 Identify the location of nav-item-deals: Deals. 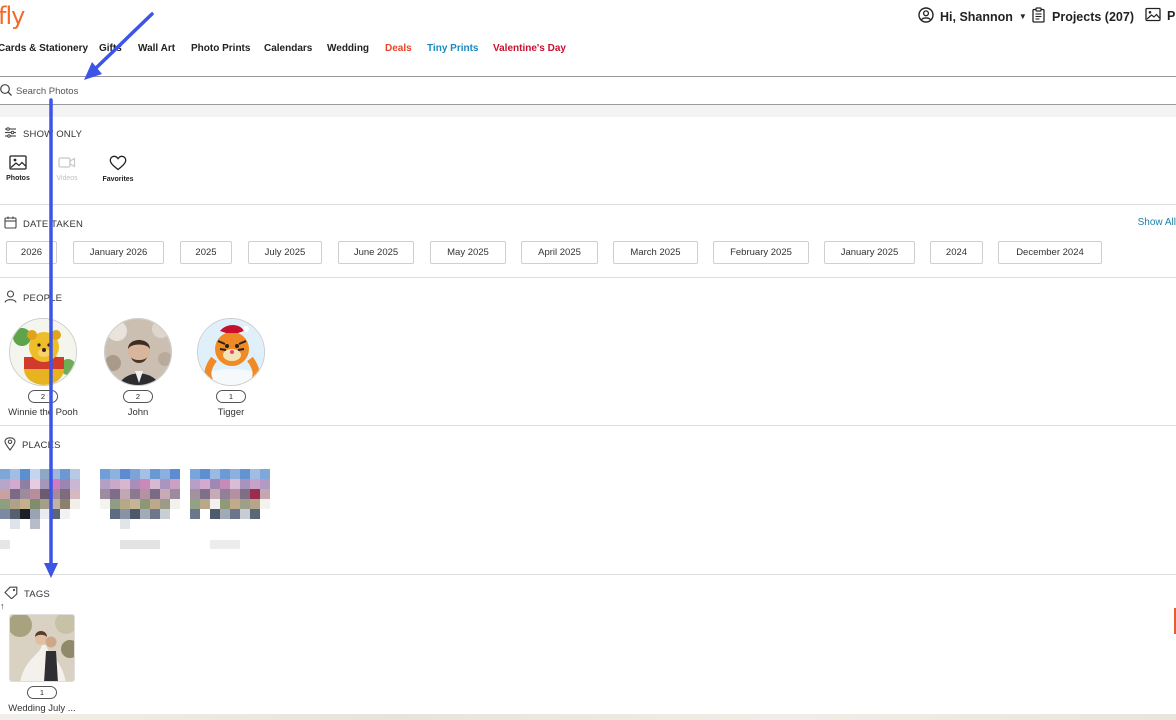
(398, 48).